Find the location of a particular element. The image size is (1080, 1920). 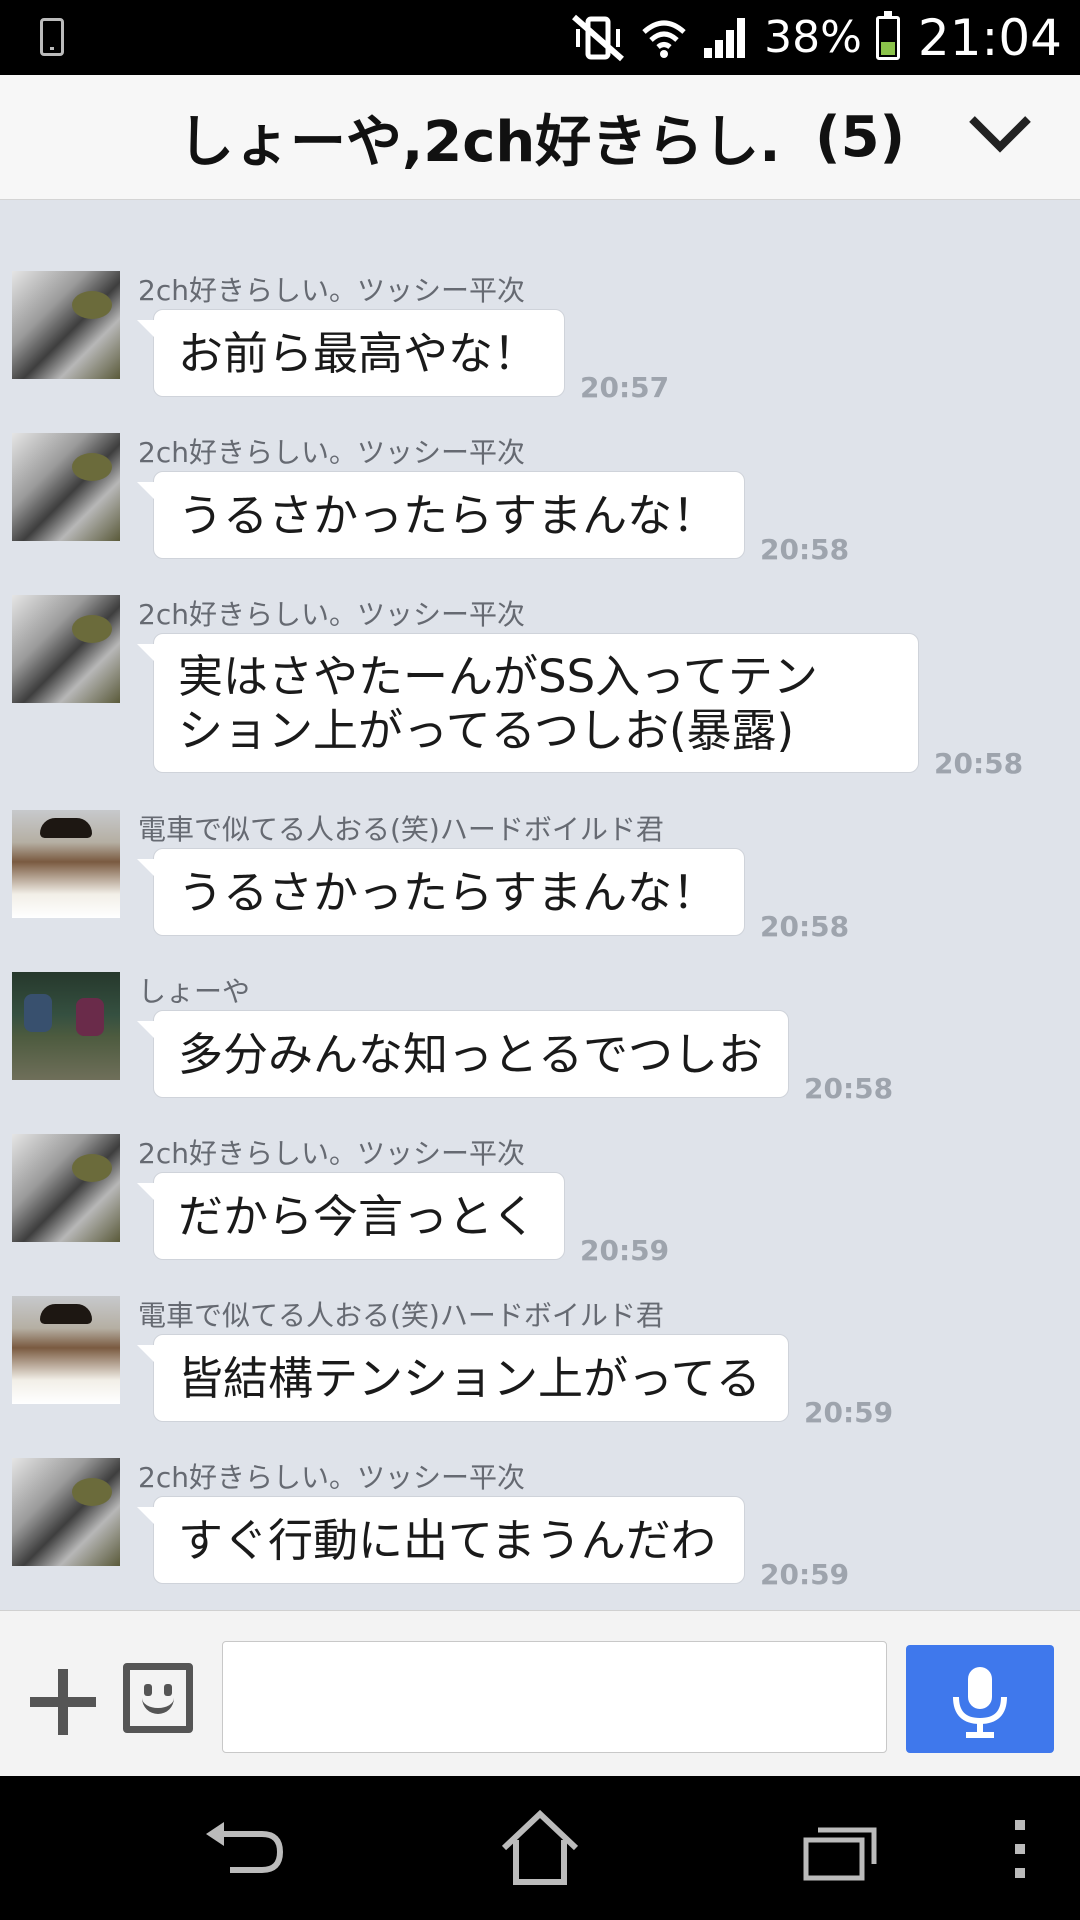

message-row: 2ch好きらしい。ツッシー平次すぐ行動に出てまうんだわ 20:59 is located at coordinates (540, 1525).